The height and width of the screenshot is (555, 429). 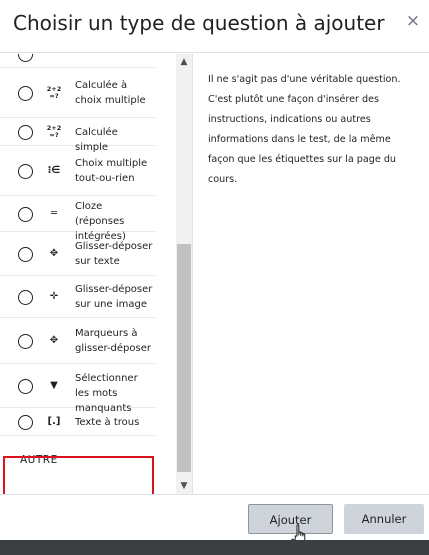 I want to click on dialog-header: Choisir un type de question à ajouter ×, so click(x=214, y=26).